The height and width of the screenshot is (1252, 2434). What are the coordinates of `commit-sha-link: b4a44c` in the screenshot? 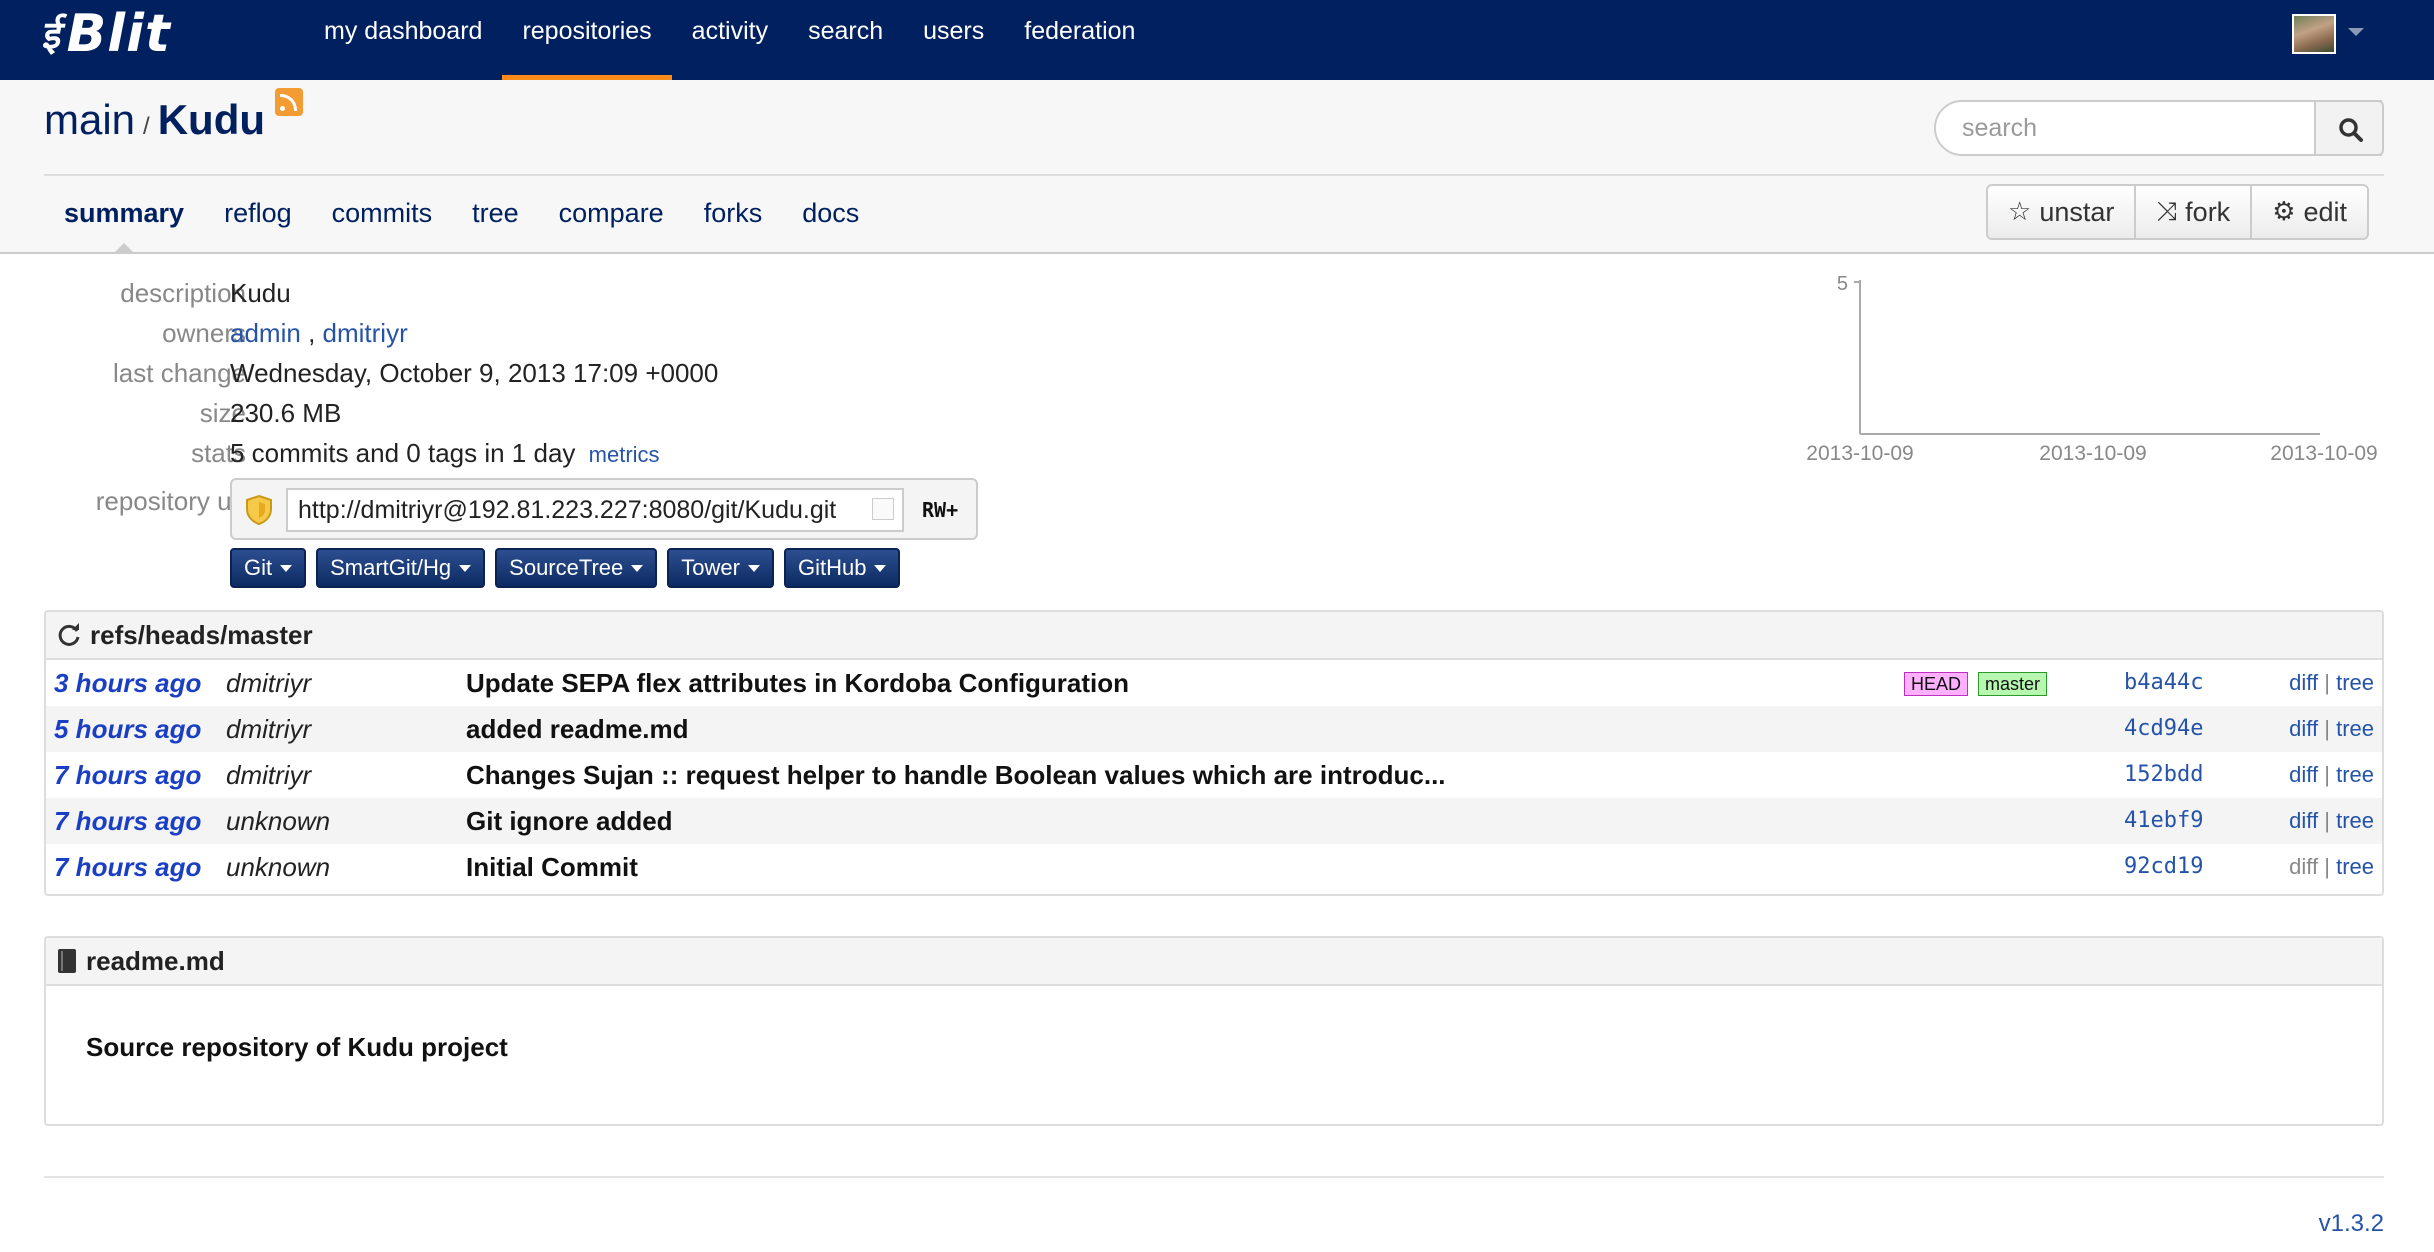 It's located at (2163, 682).